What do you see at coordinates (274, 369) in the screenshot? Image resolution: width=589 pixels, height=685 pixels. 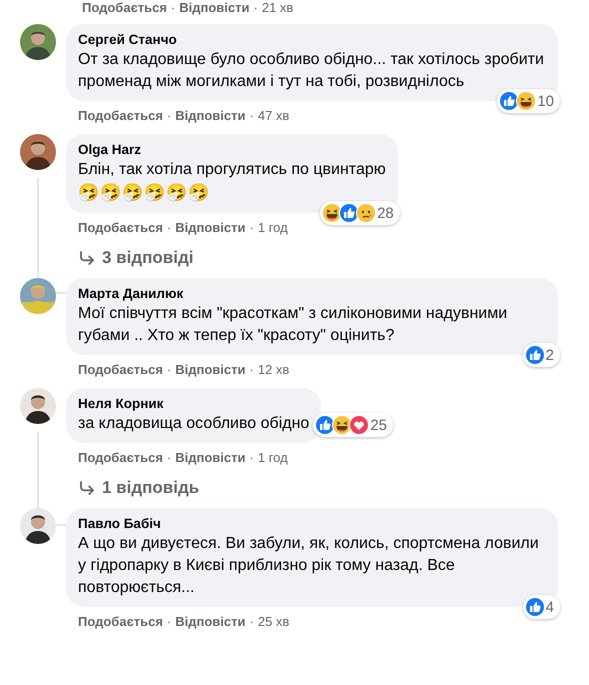 I see `comment-time: 12 хв` at bounding box center [274, 369].